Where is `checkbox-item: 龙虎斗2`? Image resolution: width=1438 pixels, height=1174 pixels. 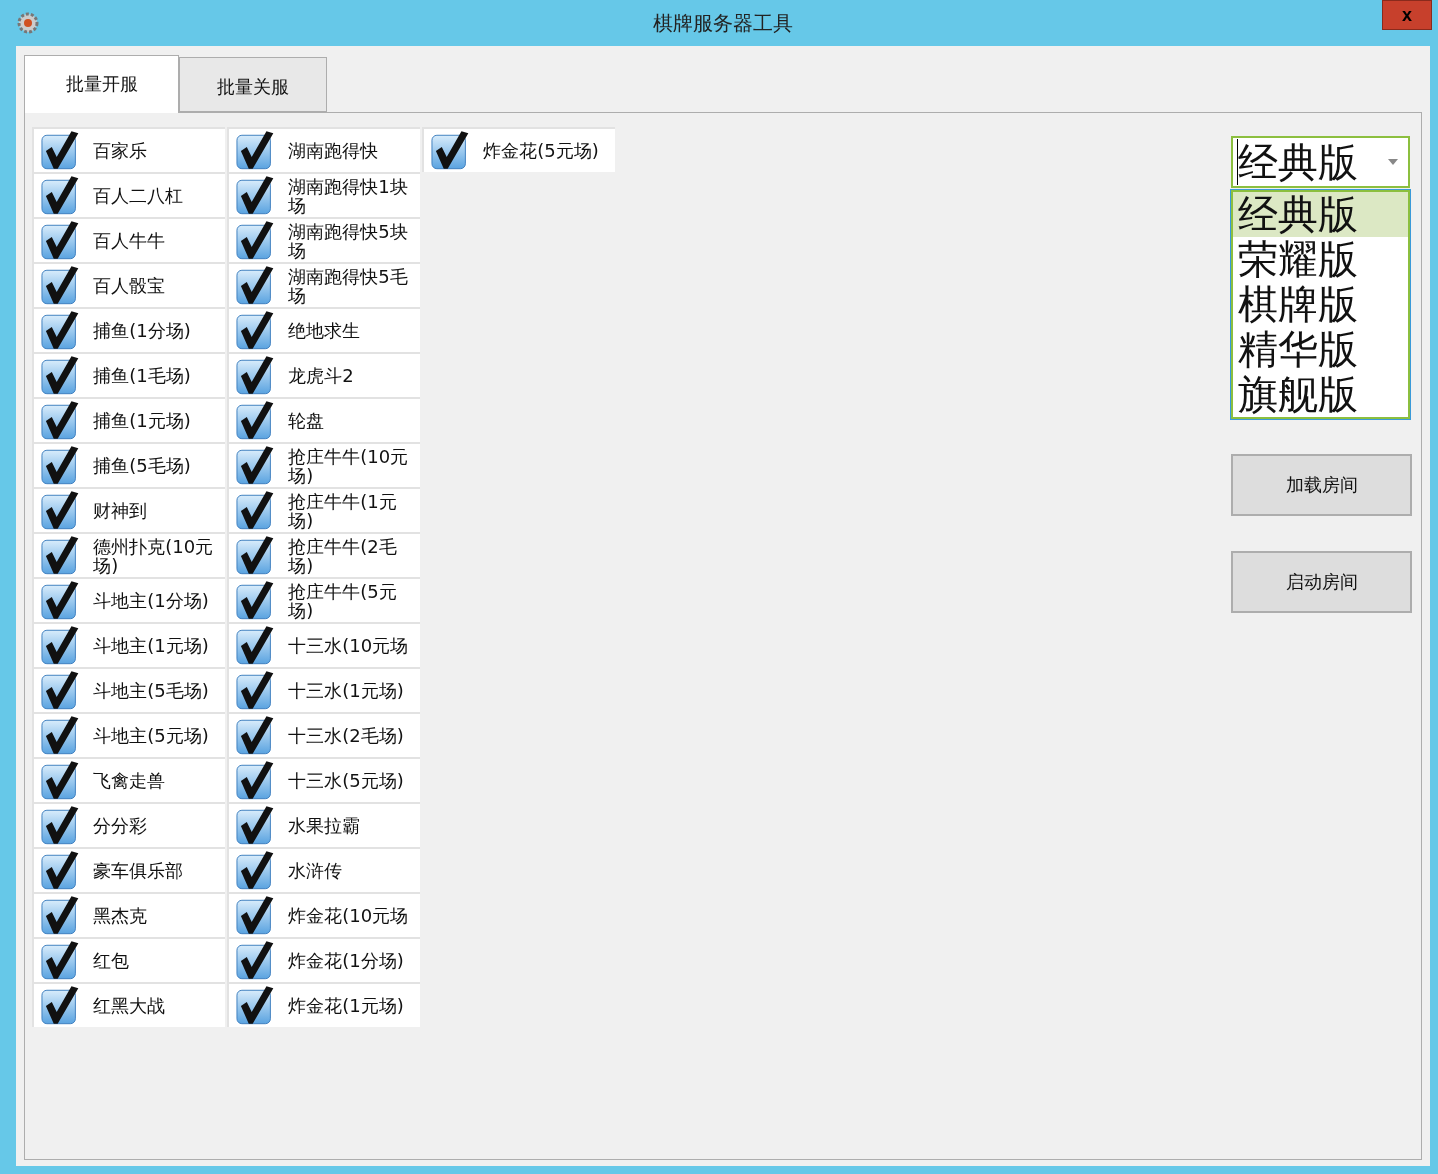 checkbox-item: 龙虎斗2 is located at coordinates (323, 374).